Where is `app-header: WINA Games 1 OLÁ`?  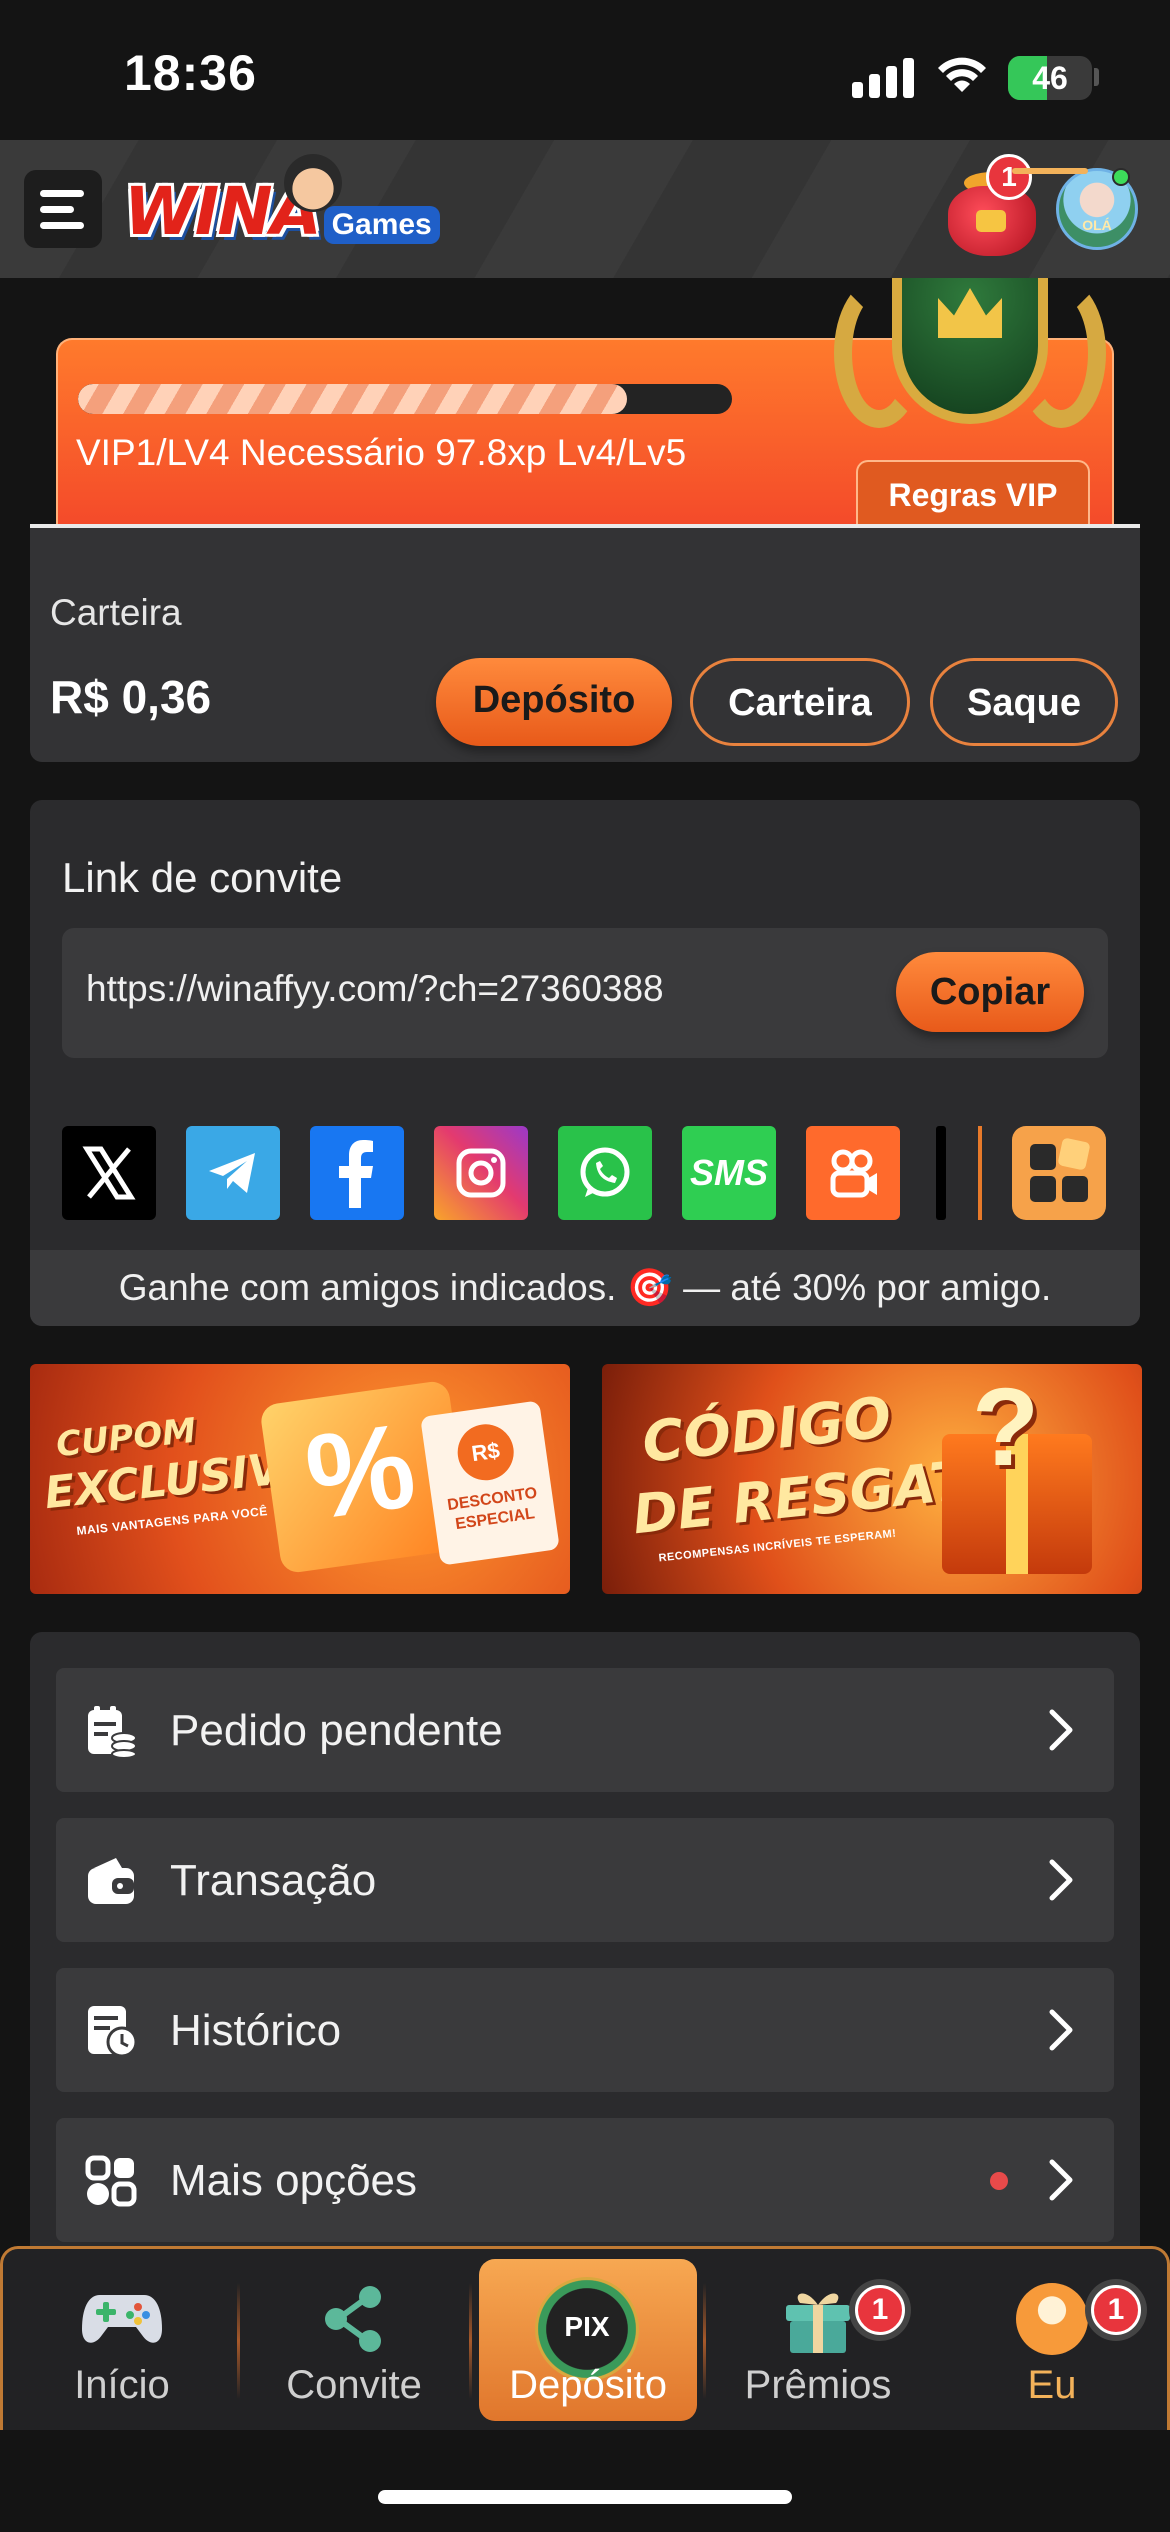
app-header: WINA Games 1 OLÁ is located at coordinates (585, 209).